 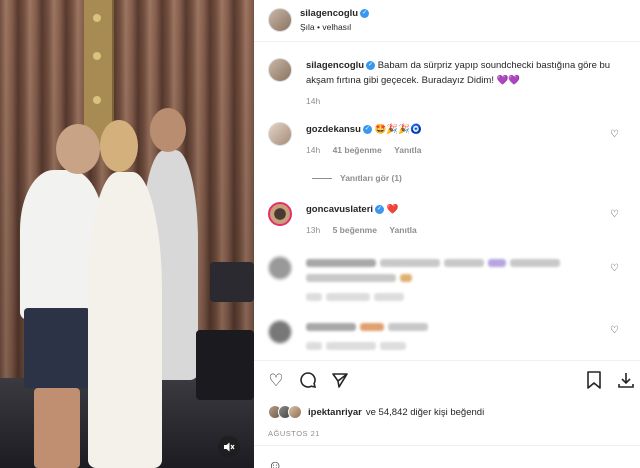 I want to click on comment-username: goncavuslateri, so click(x=339, y=209).